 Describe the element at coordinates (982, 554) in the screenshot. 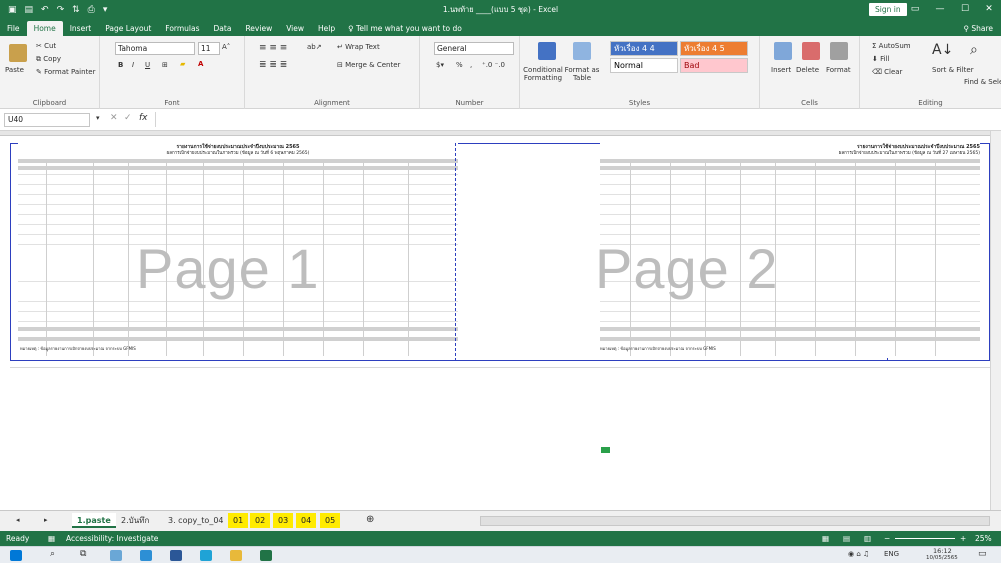

I see `notification-icon: ▭` at that location.